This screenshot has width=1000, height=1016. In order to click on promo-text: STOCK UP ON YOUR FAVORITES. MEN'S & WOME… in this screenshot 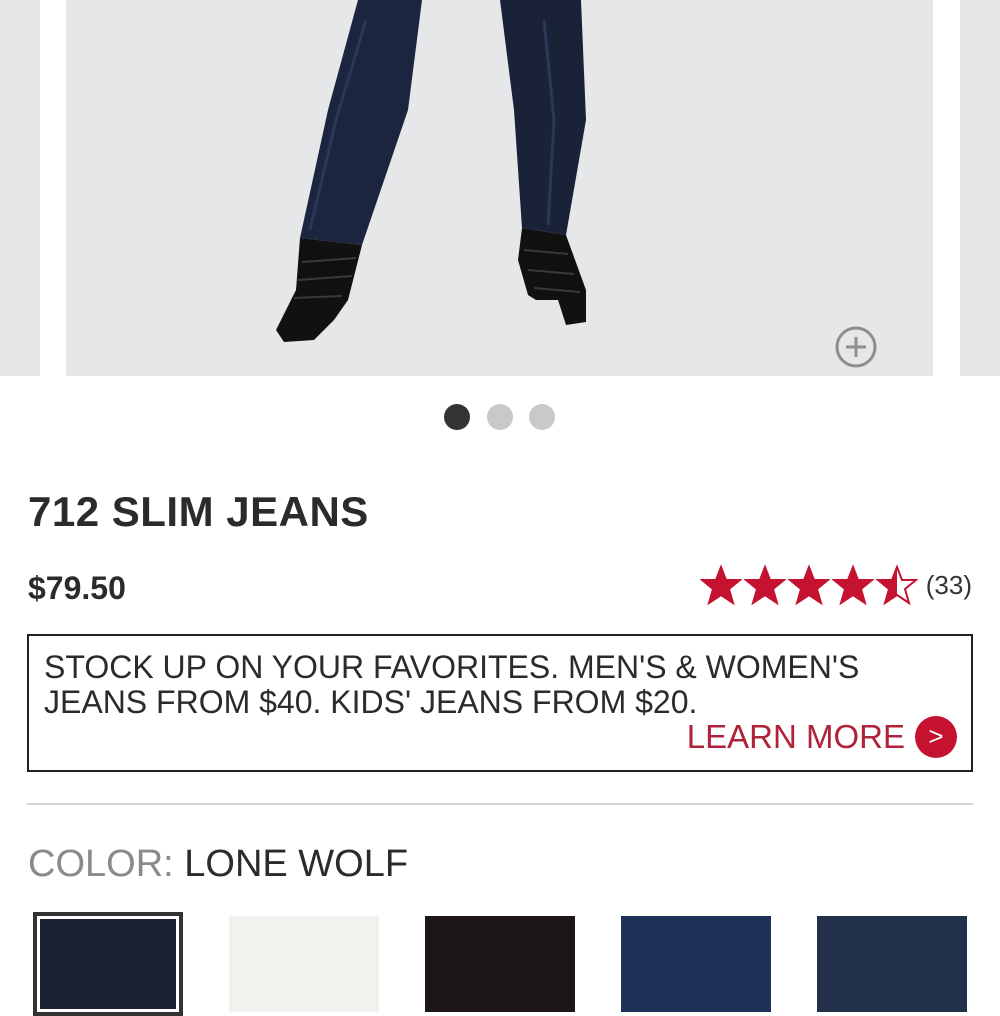, I will do `click(452, 684)`.